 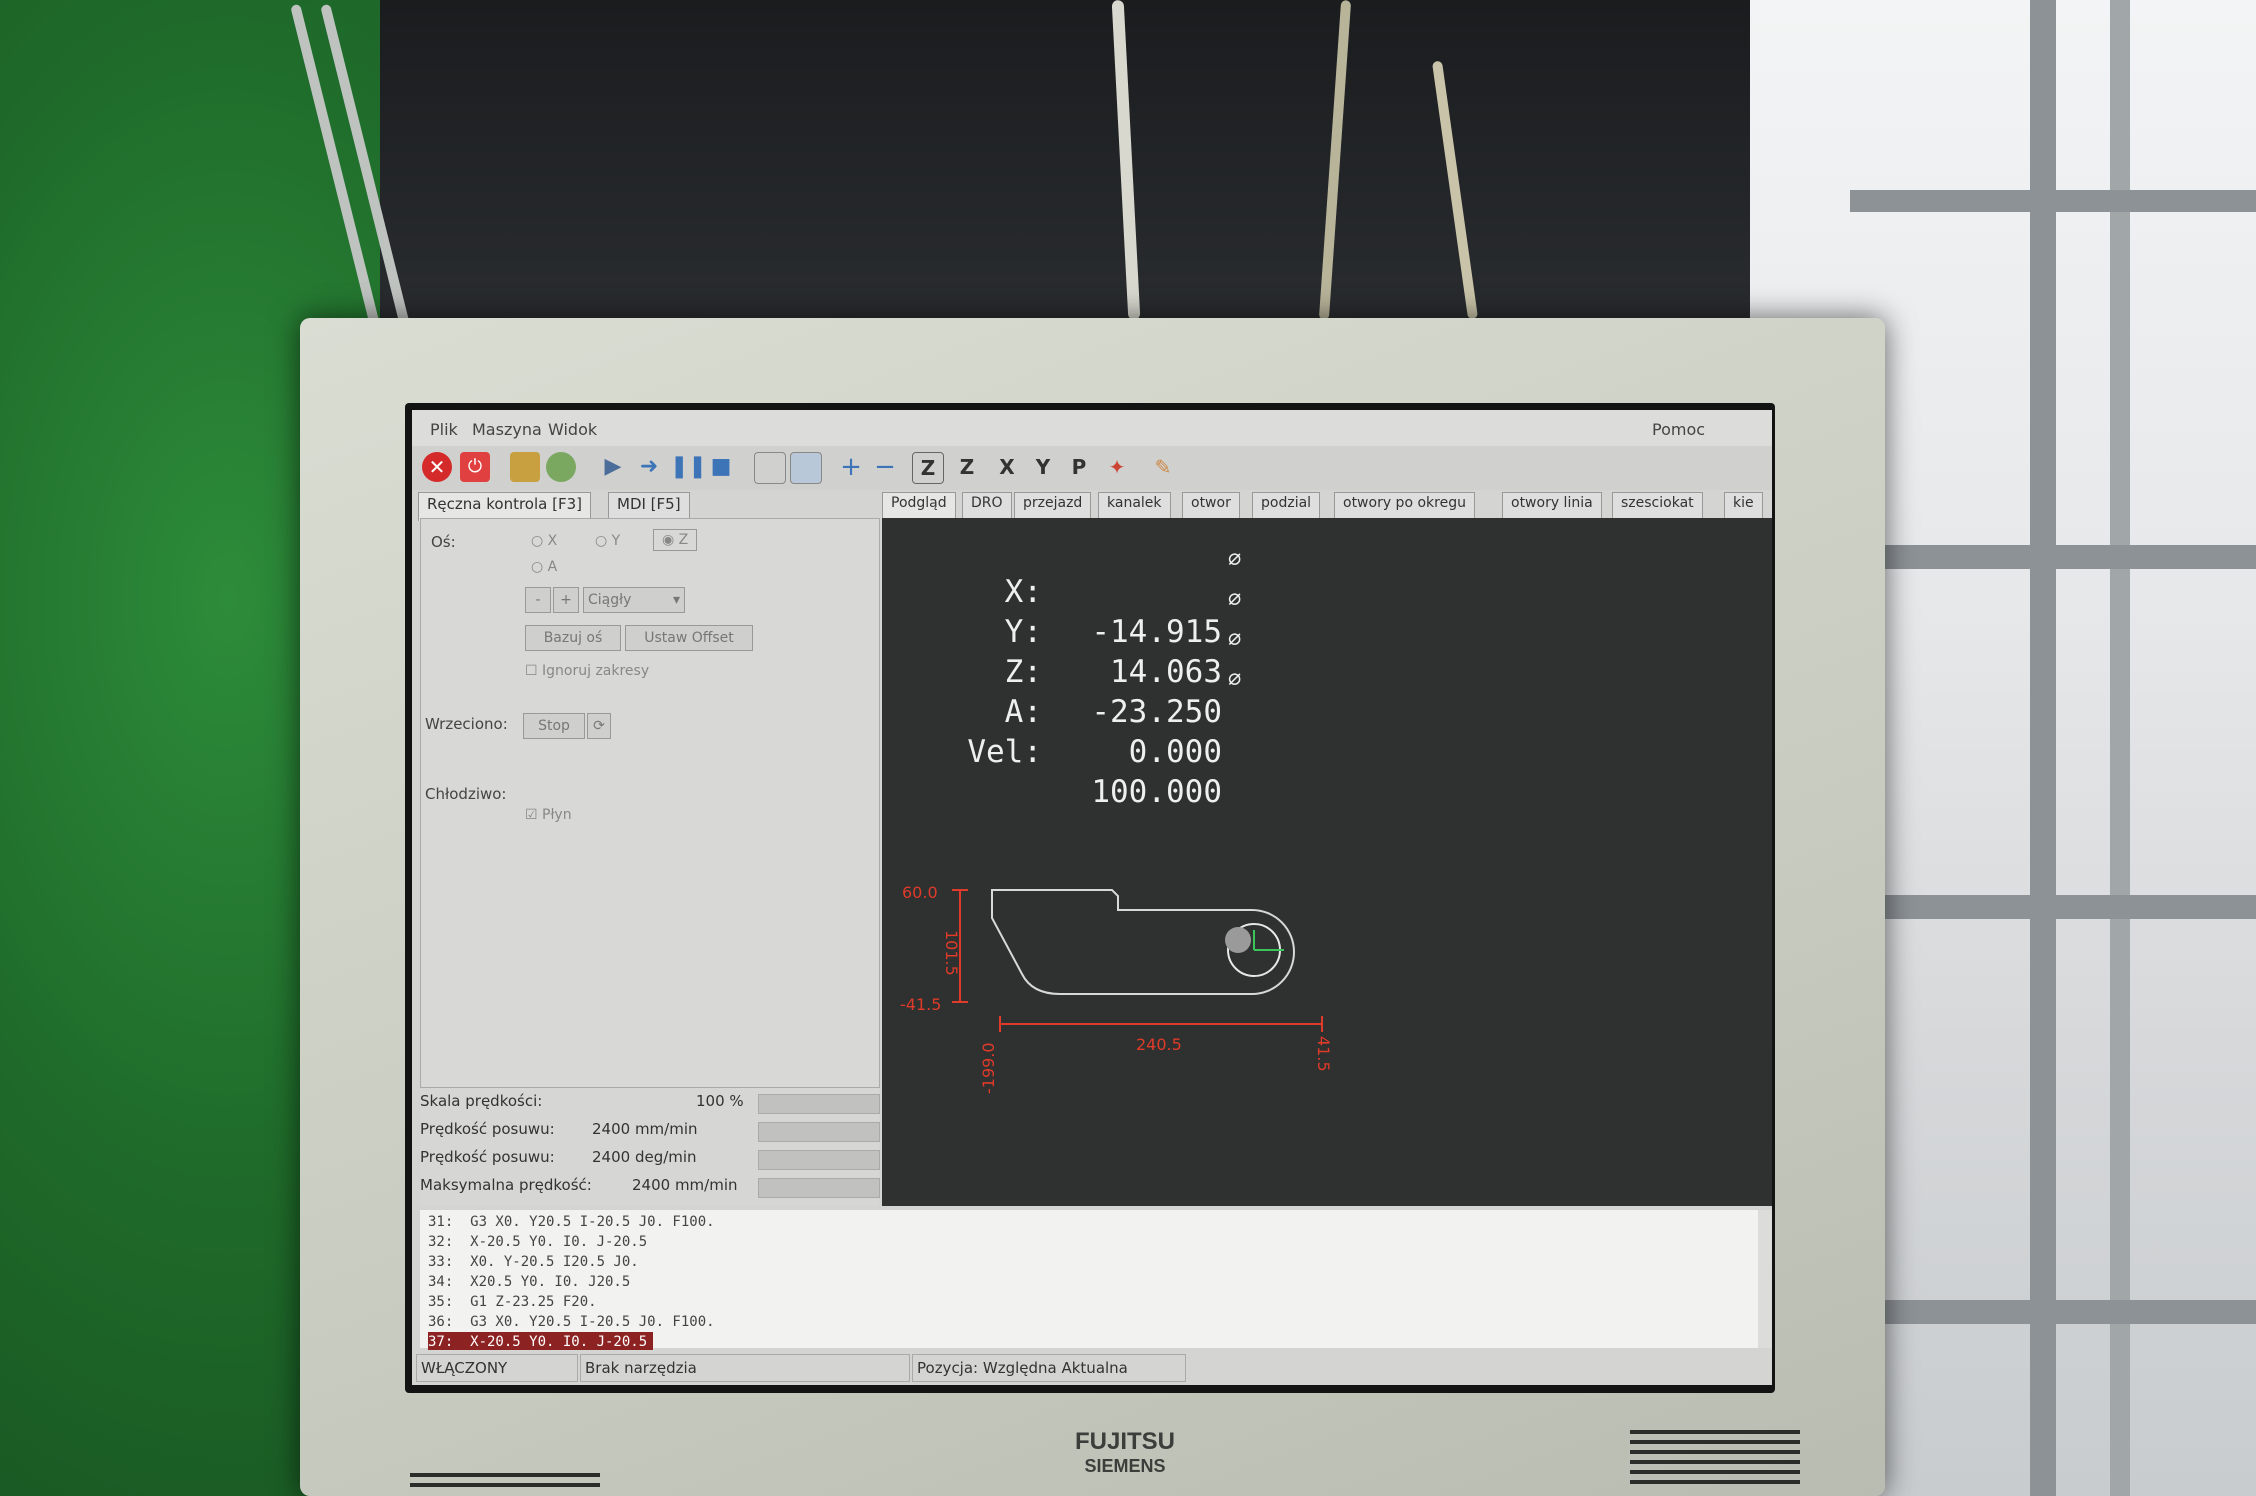 I want to click on estop-icon: ✕, so click(x=437, y=467).